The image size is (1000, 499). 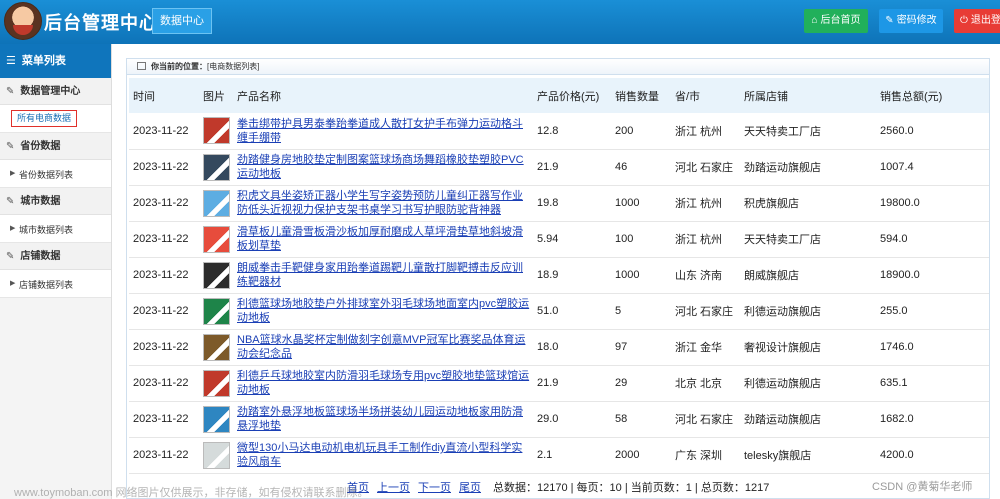 I want to click on sidebar-group-province: ✎ 省份数据, so click(x=55, y=146).